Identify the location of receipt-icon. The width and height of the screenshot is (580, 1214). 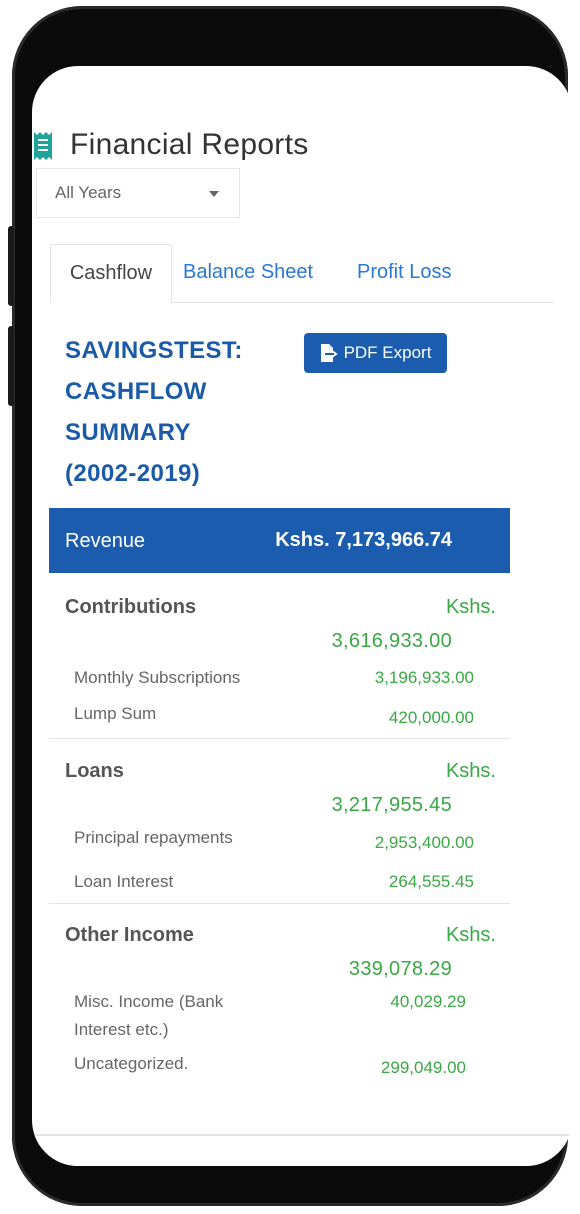
(43, 146).